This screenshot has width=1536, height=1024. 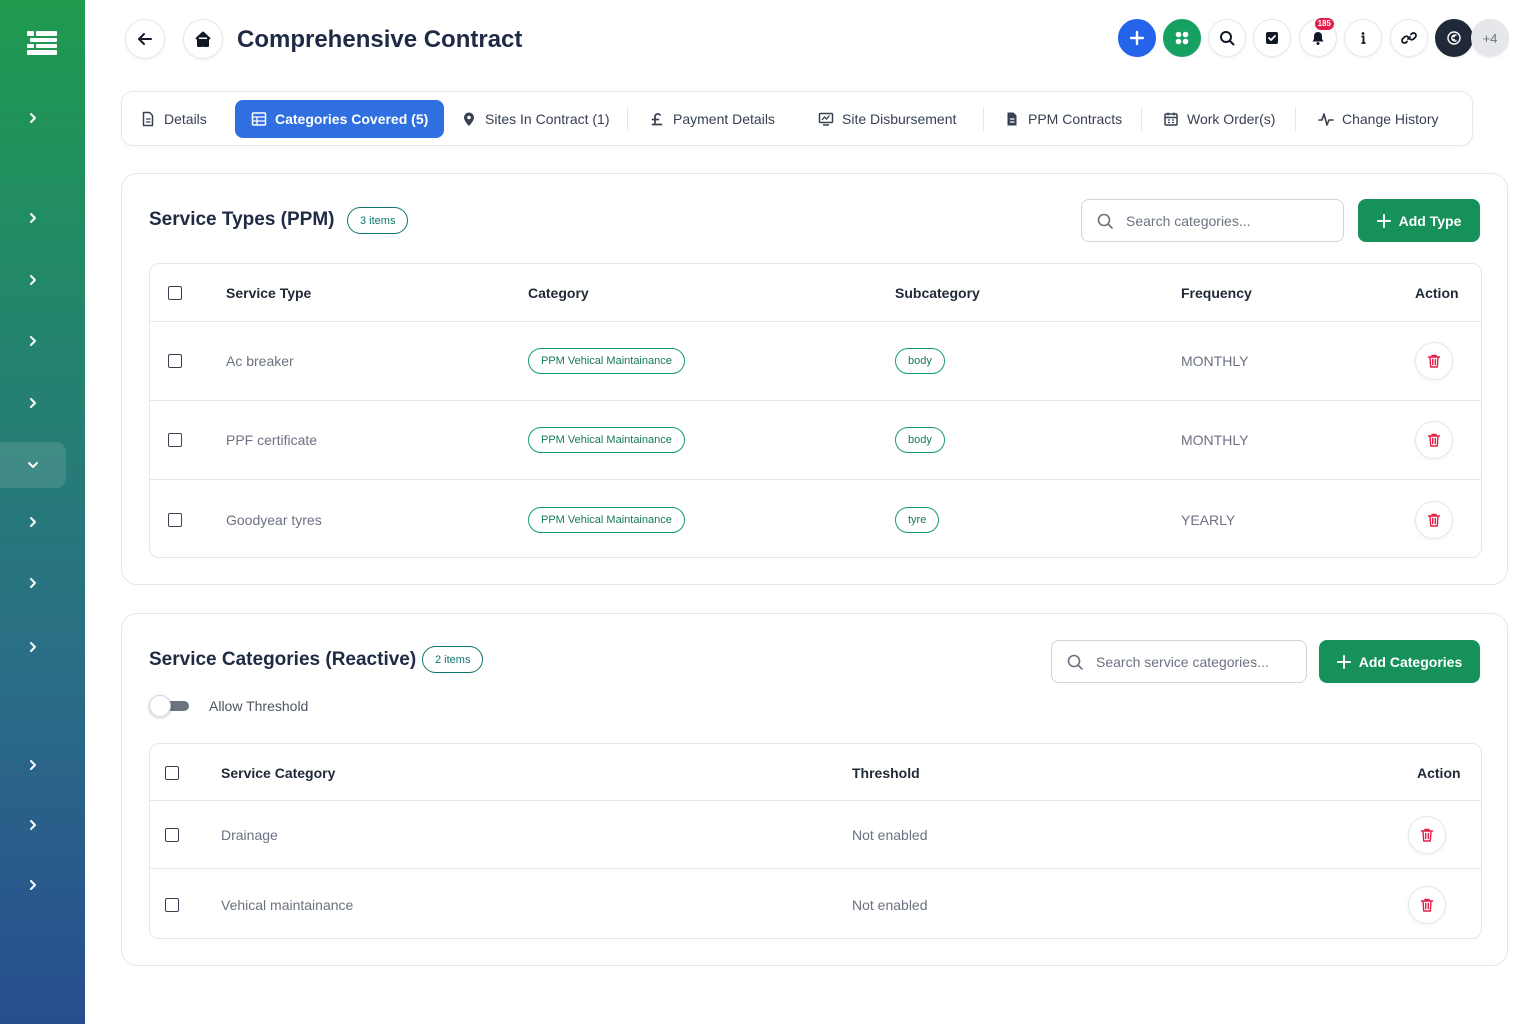 I want to click on subcategory-chip: body, so click(x=920, y=361).